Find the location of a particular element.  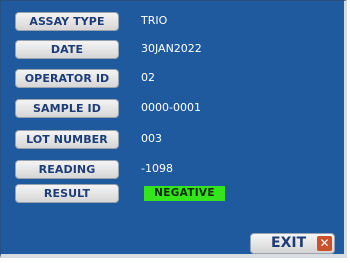

assay-type-value: TRIO is located at coordinates (154, 20).